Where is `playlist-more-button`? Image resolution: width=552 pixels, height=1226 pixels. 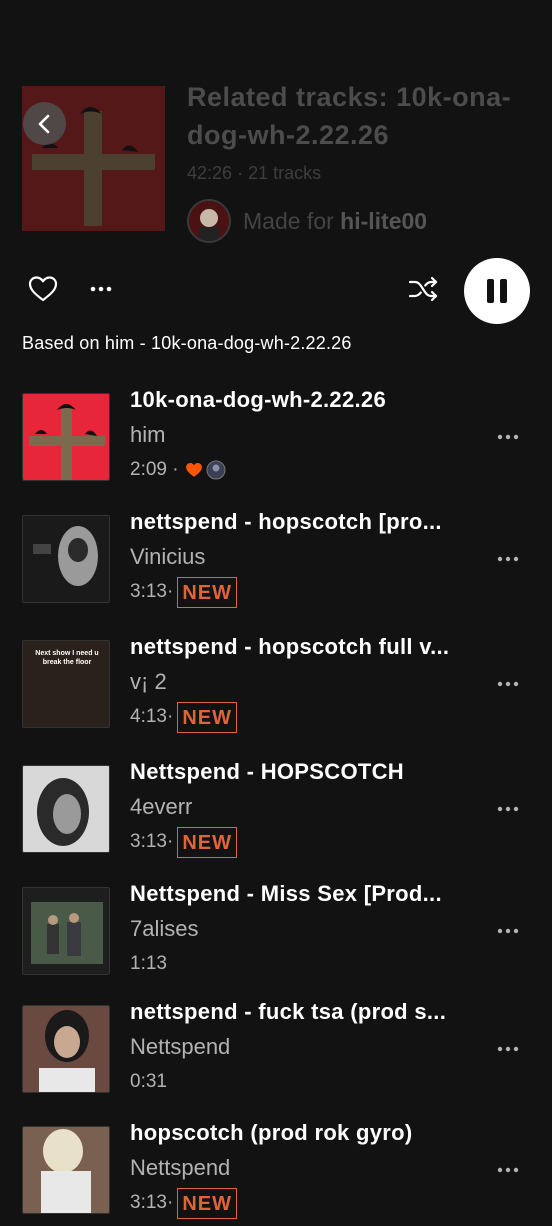
playlist-more-button is located at coordinates (101, 289).